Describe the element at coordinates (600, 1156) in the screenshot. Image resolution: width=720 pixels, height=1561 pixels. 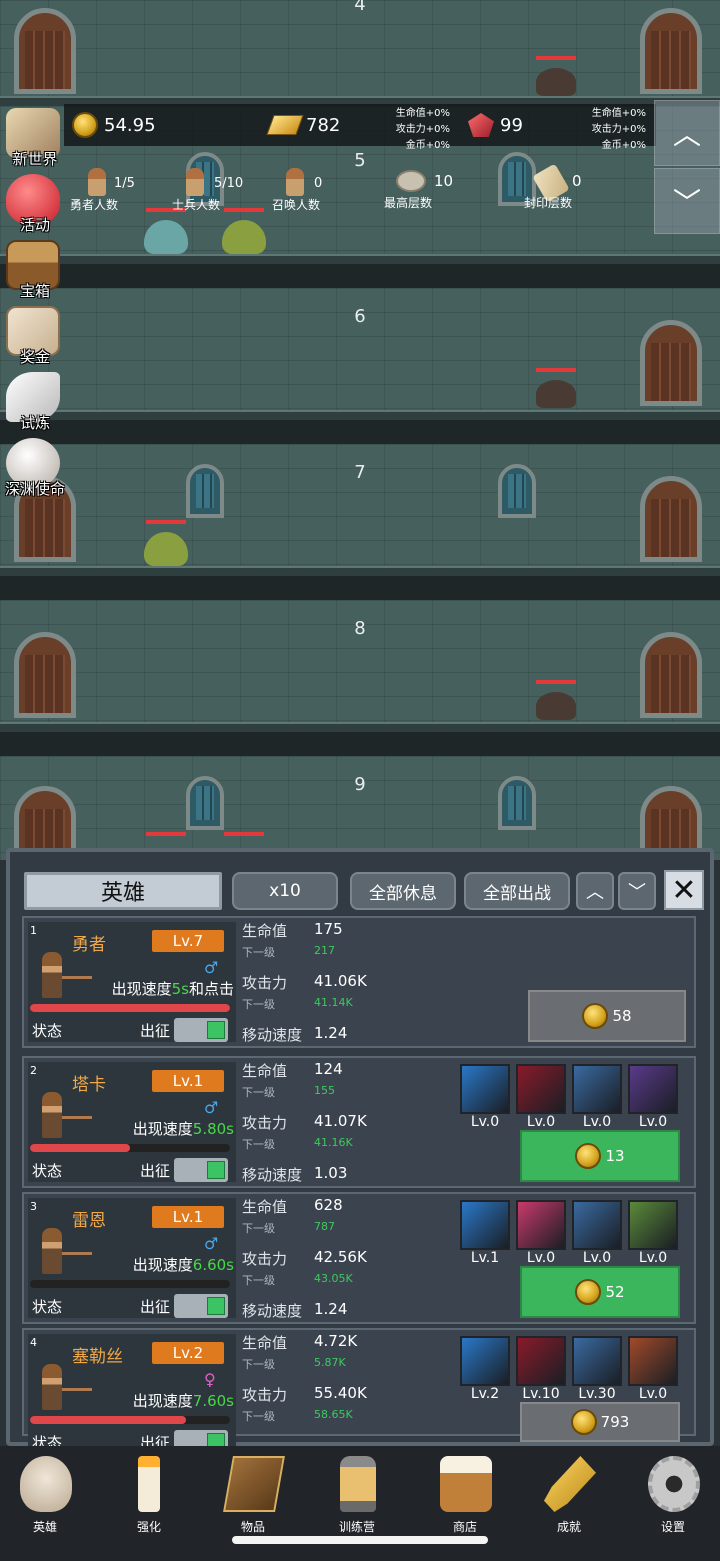
I see `upgrade-button: 13` at that location.